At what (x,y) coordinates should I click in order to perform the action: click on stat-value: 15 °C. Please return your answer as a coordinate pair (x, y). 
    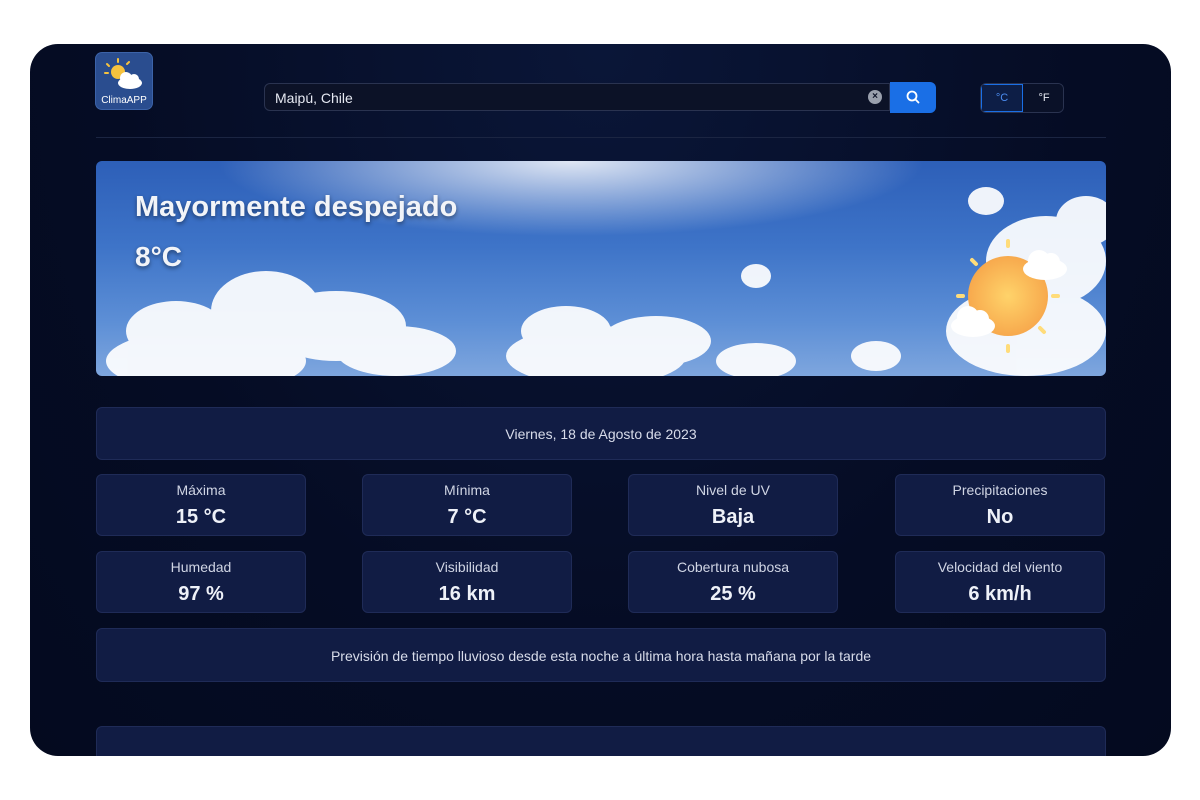
    Looking at the image, I should click on (201, 517).